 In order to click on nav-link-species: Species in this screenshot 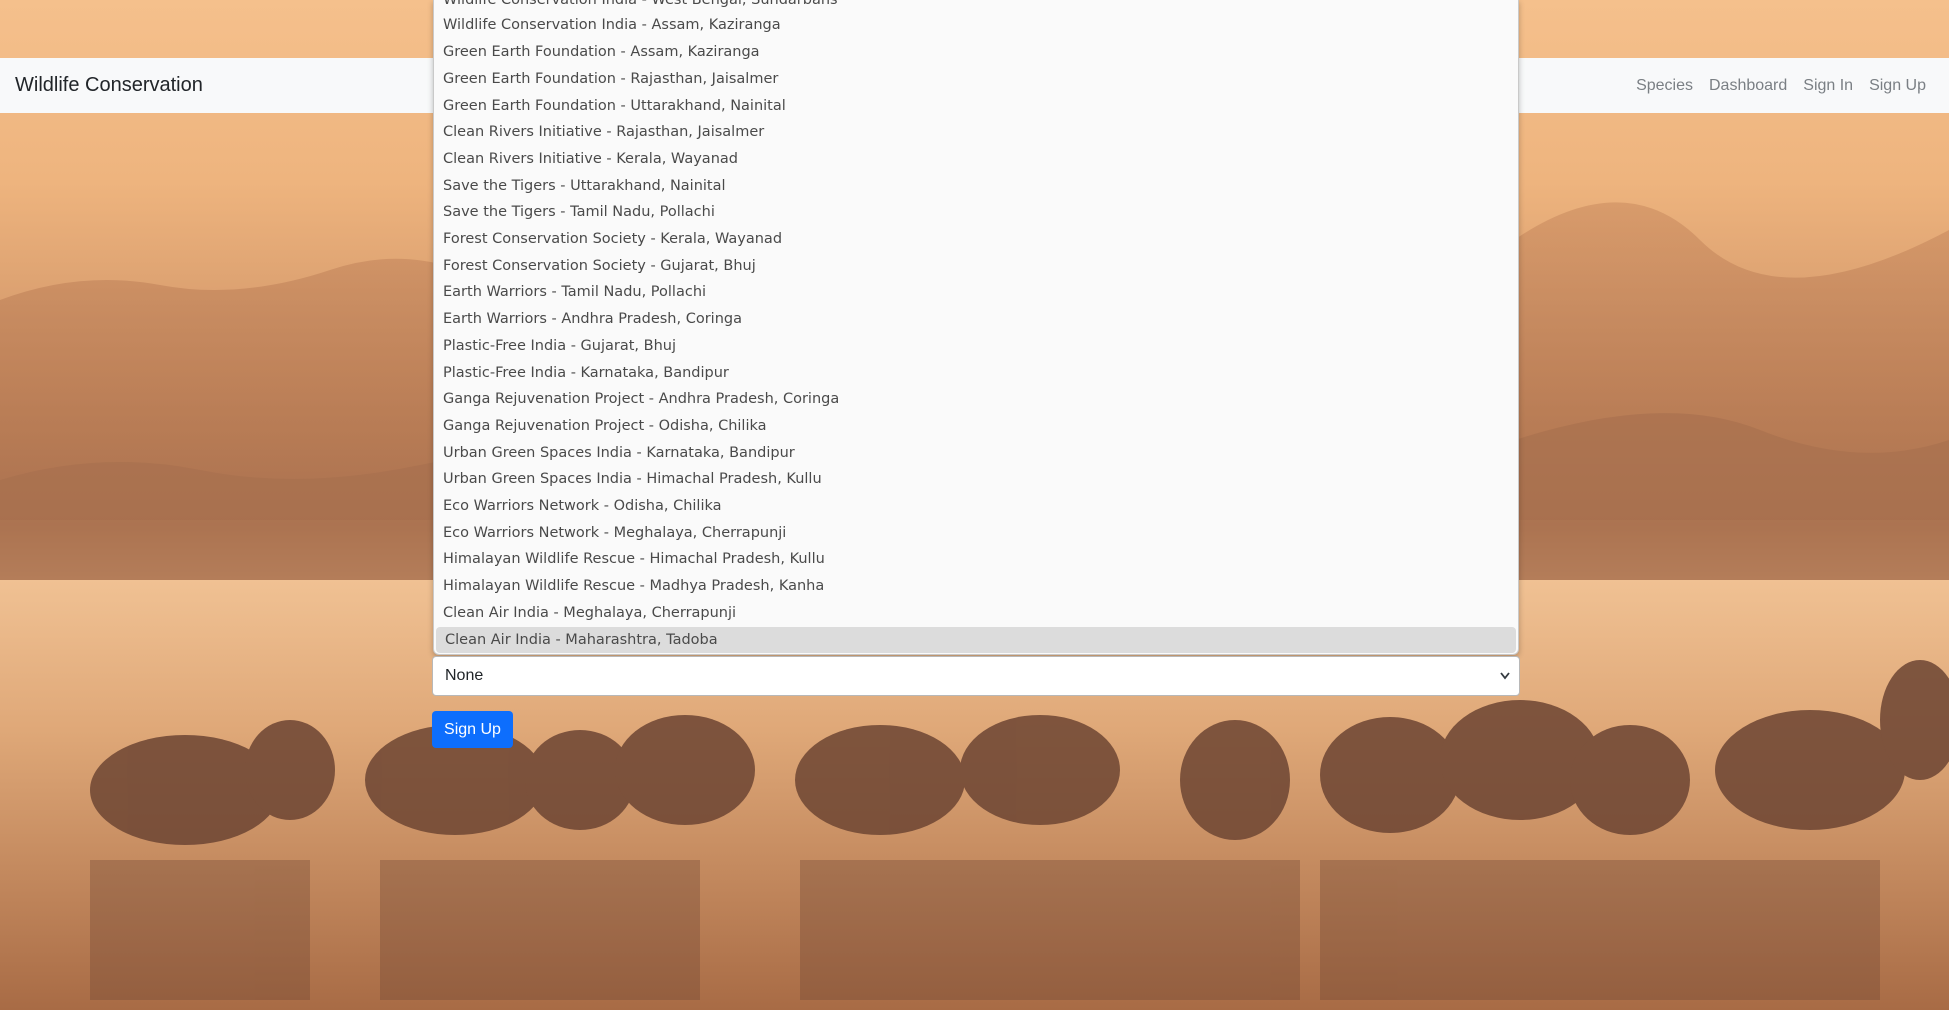, I will do `click(1664, 86)`.